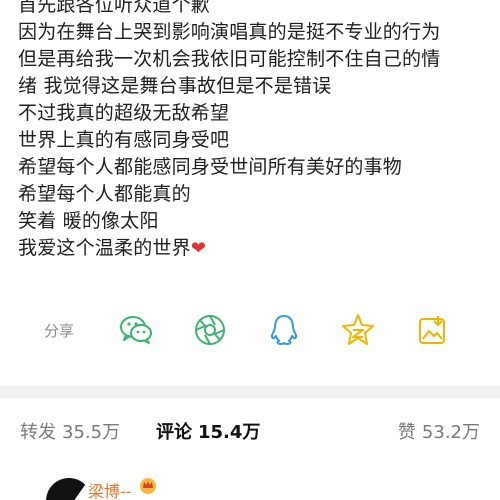 This screenshot has height=500, width=500. What do you see at coordinates (229, 59) in the screenshot?
I see `post-line: 但是再给我一次机会我依旧可能控制不住自己的情` at bounding box center [229, 59].